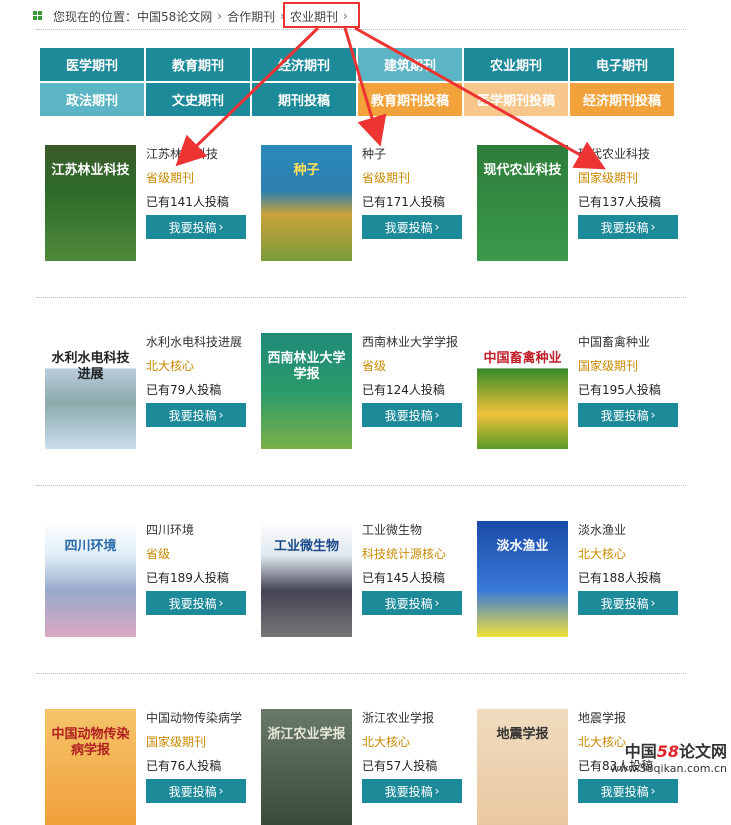  What do you see at coordinates (363, 15) in the screenshot?
I see `breadcrumb: 您现在的位置： 中国58论文网 › 合作期刊 › 农业期刊 ›` at bounding box center [363, 15].